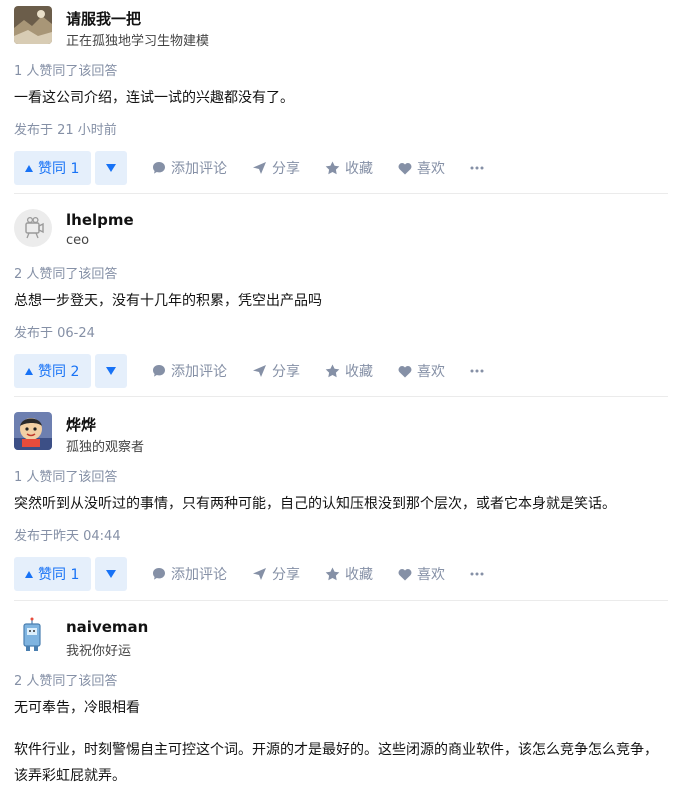 This screenshot has height=786, width=688. What do you see at coordinates (59, 372) in the screenshot?
I see `upvote-label: 赞同 2` at bounding box center [59, 372].